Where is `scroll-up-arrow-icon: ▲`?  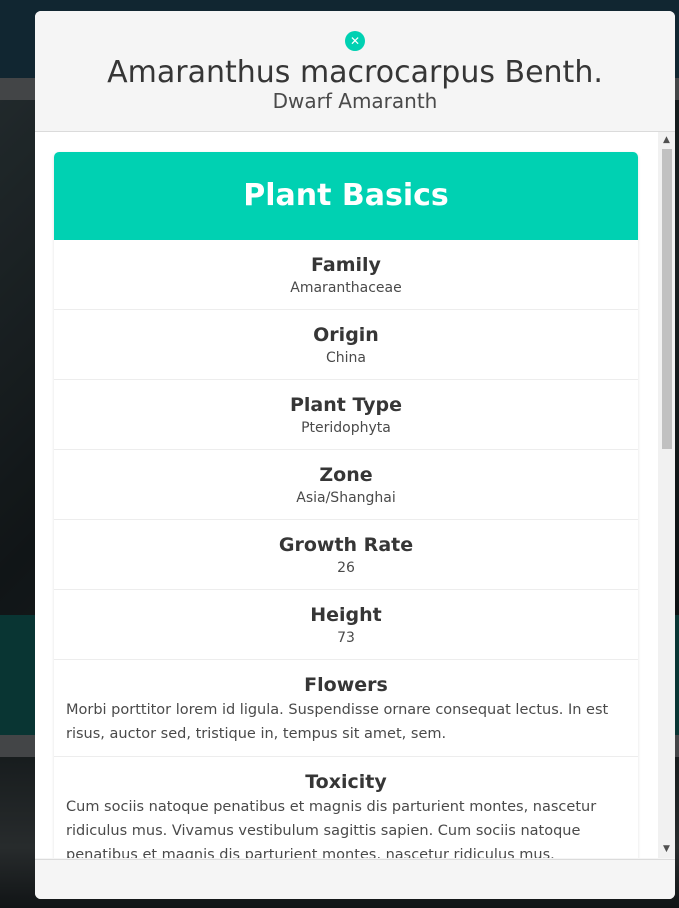
scroll-up-arrow-icon: ▲ is located at coordinates (666, 140).